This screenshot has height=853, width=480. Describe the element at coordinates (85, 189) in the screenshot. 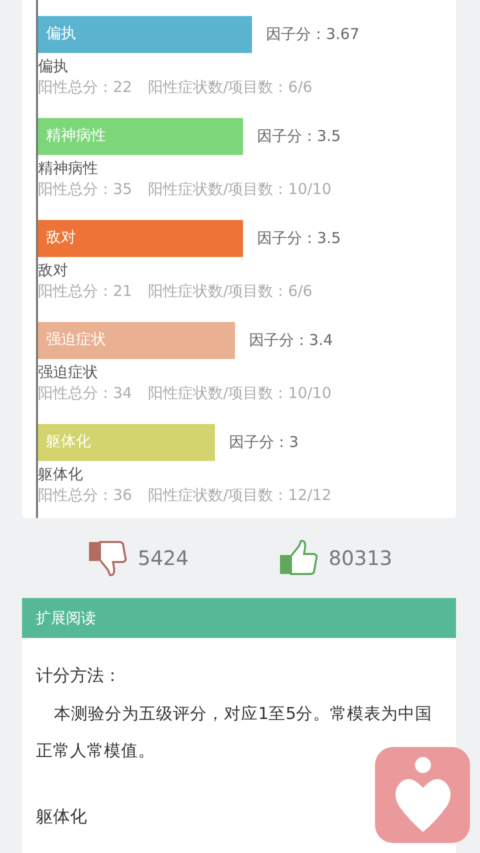

I see `positive-total: 阳性总分：35` at that location.